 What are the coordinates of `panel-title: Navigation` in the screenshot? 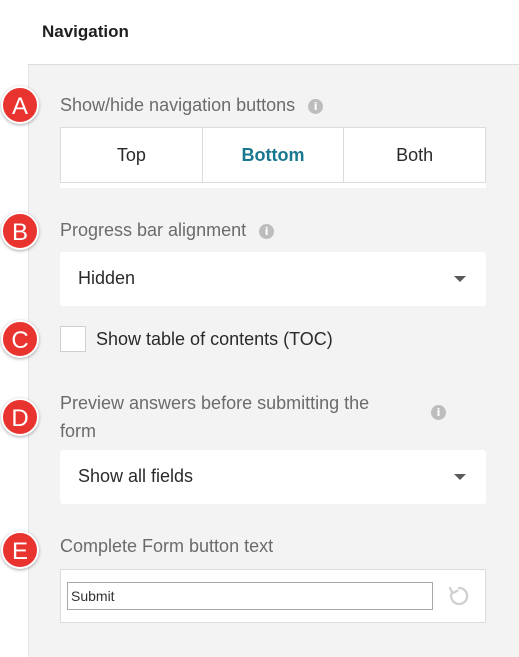 It's located at (85, 31).